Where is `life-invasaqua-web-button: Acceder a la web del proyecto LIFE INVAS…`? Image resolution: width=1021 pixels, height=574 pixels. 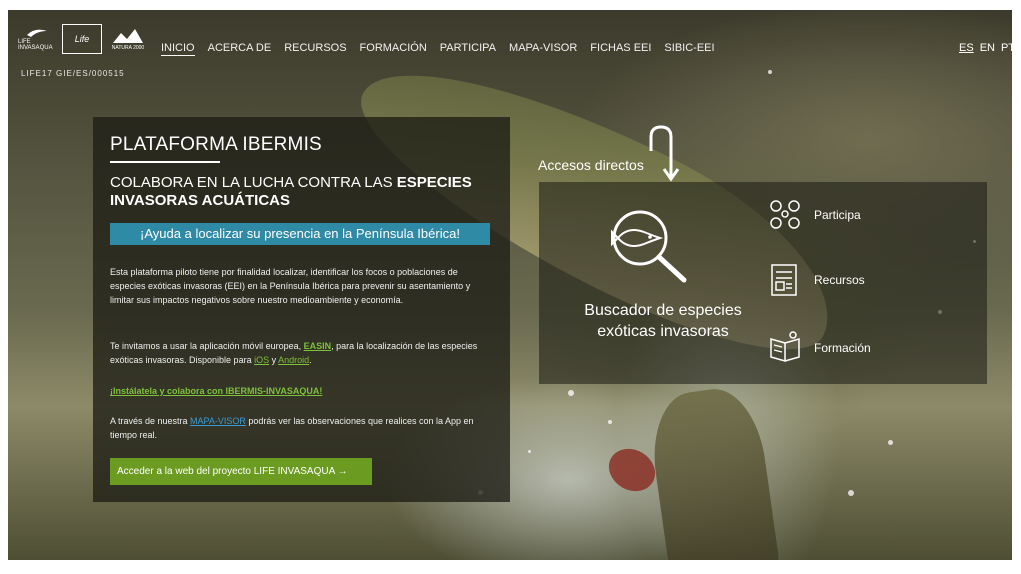
life-invasaqua-web-button: Acceder a la web del proyecto LIFE INVAS… is located at coordinates (241, 471).